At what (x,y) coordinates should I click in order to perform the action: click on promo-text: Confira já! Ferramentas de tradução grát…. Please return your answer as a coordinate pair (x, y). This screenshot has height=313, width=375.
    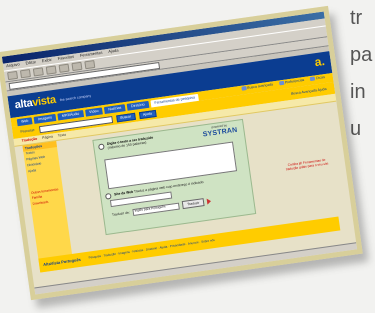
    Looking at the image, I should click on (306, 164).